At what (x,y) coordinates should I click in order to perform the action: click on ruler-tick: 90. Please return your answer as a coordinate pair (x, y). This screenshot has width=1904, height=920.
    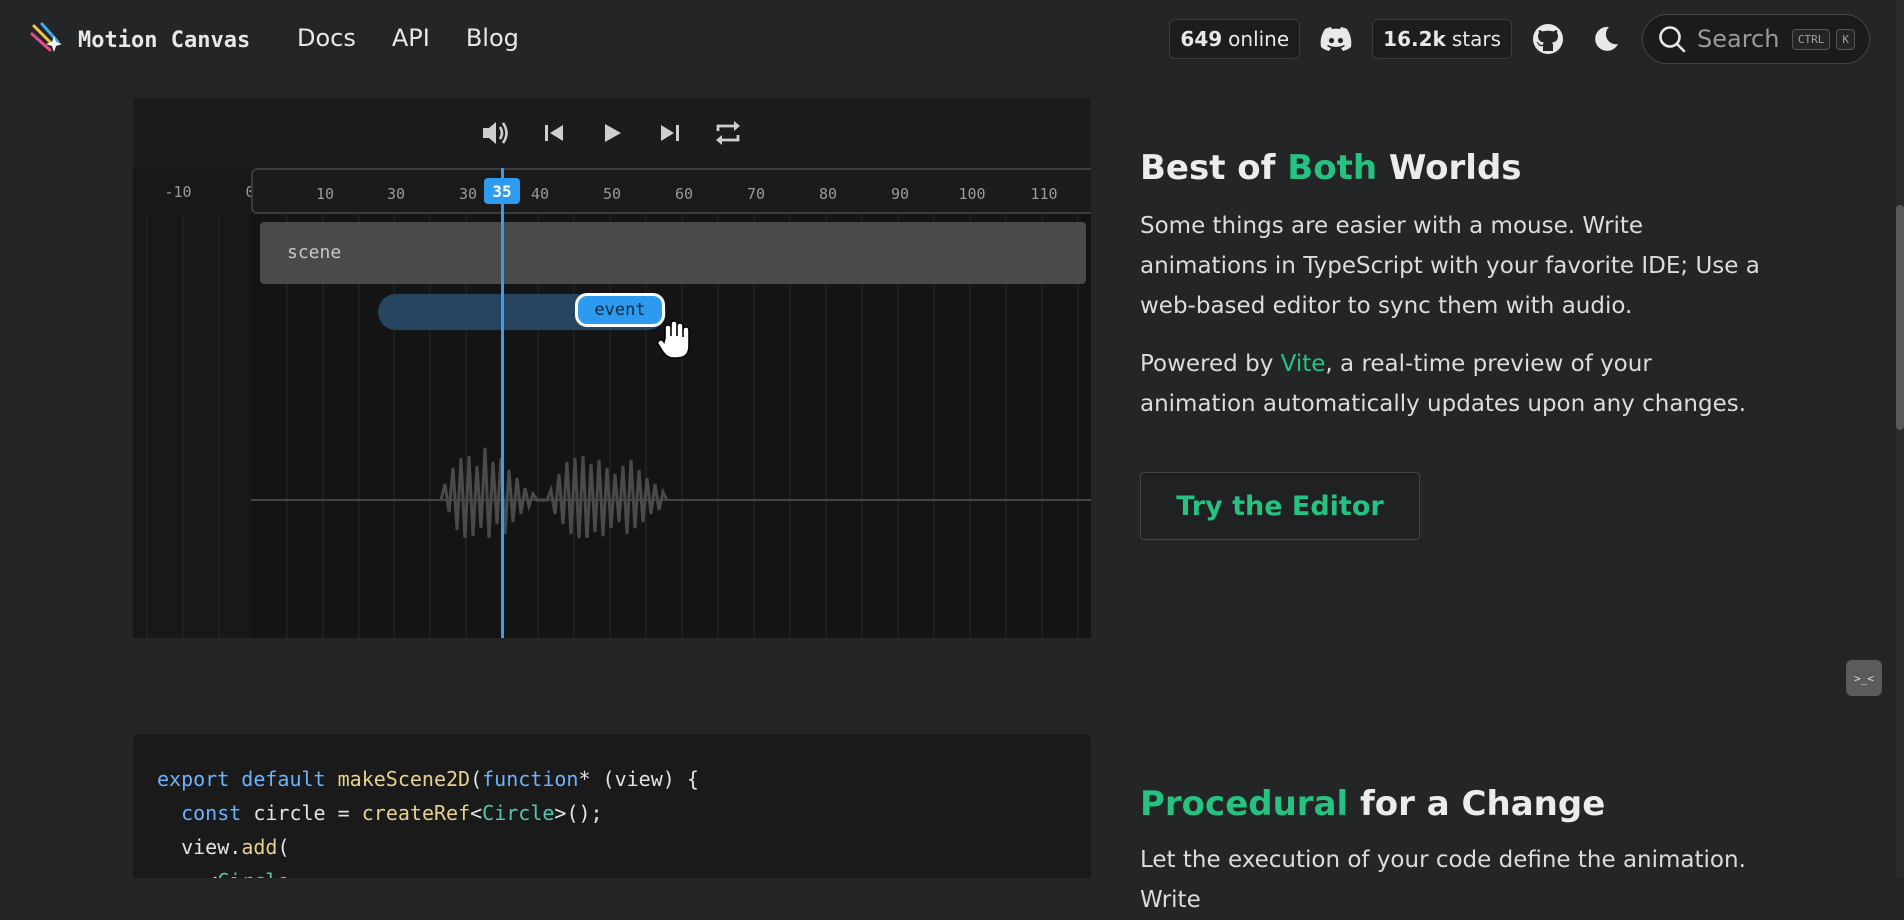
    Looking at the image, I should click on (900, 194).